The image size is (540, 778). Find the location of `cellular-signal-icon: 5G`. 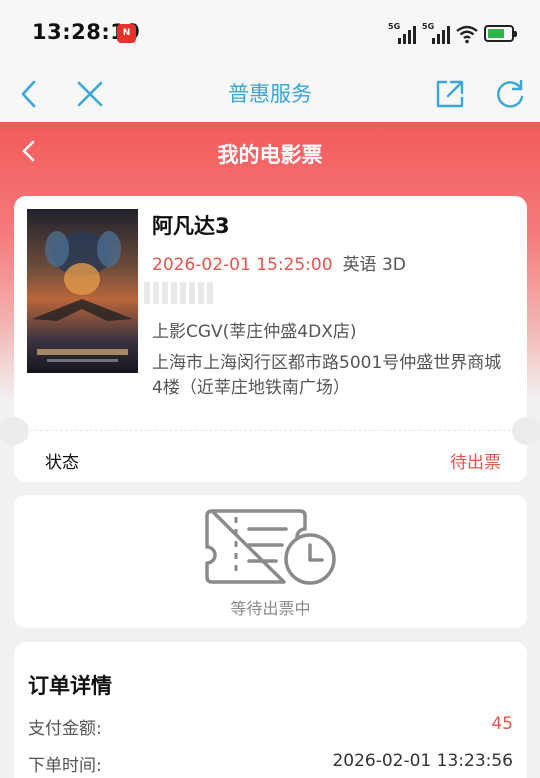

cellular-signal-icon: 5G is located at coordinates (402, 33).